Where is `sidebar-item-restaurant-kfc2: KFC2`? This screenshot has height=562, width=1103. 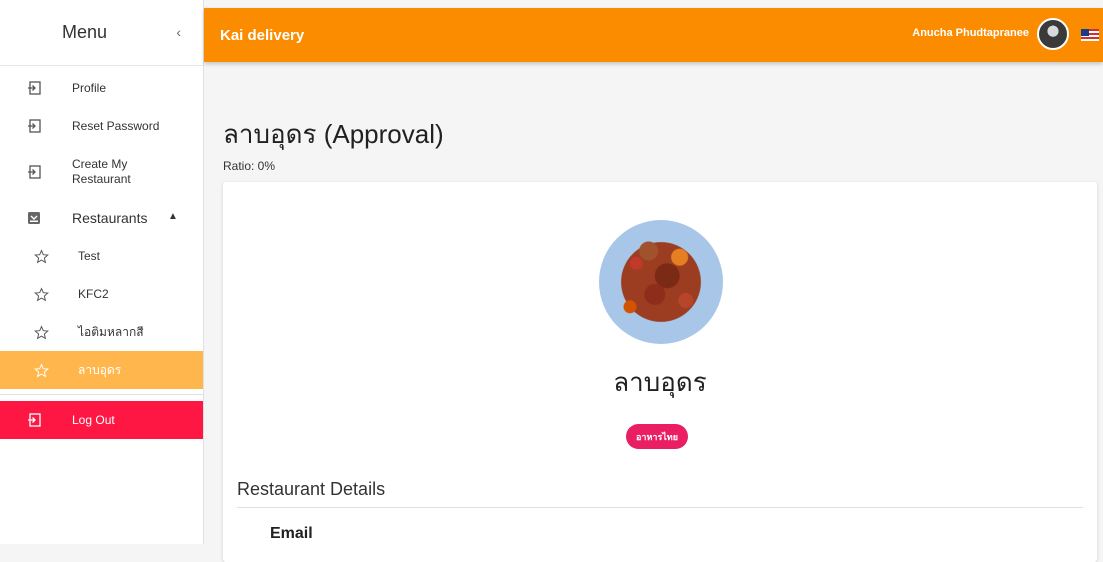
sidebar-item-restaurant-kfc2: KFC2 is located at coordinates (101, 294).